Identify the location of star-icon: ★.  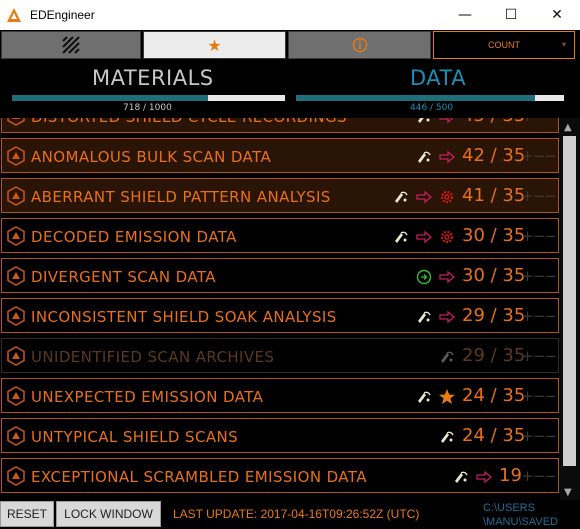
(214, 45).